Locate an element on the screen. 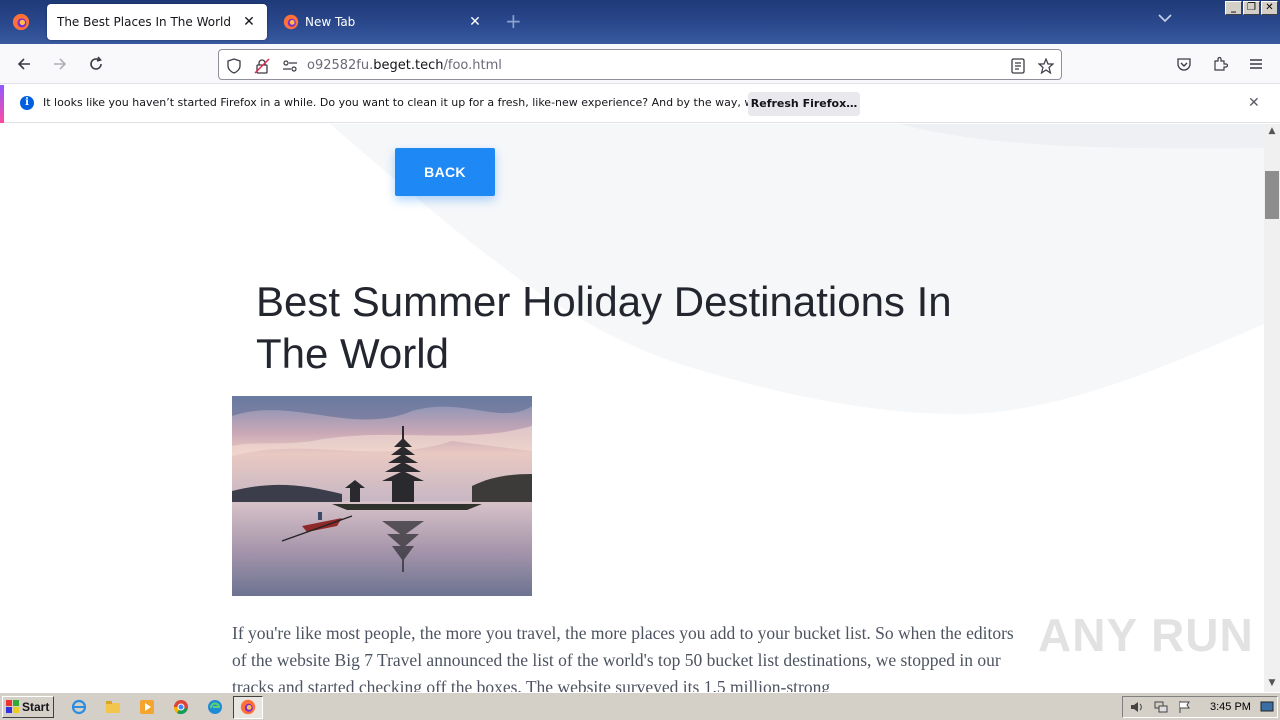 The image size is (1280, 720). vertical-scrollbar: ▲ ▼ is located at coordinates (1272, 408).